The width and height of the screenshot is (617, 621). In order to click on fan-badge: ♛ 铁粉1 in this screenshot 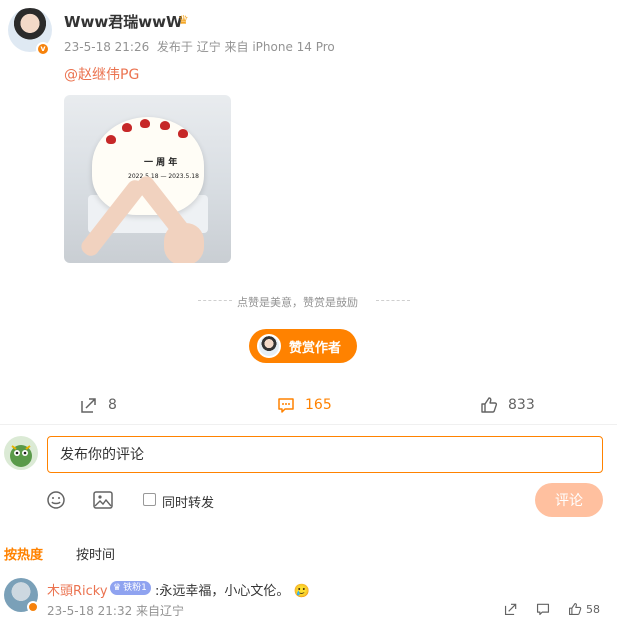, I will do `click(130, 588)`.